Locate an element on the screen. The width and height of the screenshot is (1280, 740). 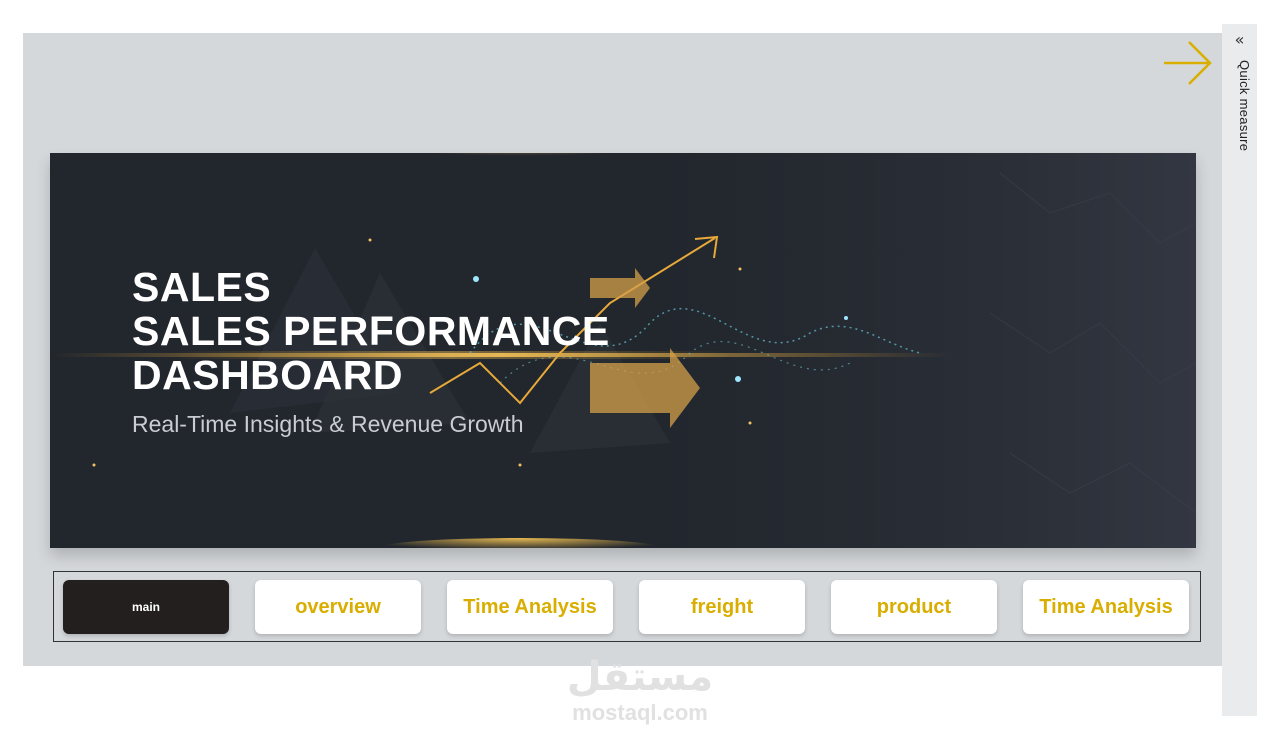
nav-button-main: main is located at coordinates (146, 607).